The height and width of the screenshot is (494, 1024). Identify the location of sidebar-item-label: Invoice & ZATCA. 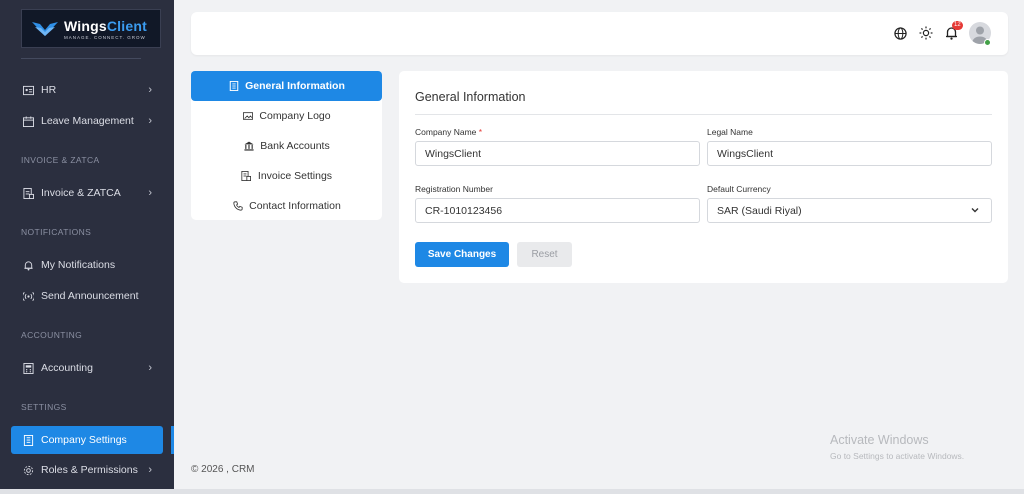
(81, 193).